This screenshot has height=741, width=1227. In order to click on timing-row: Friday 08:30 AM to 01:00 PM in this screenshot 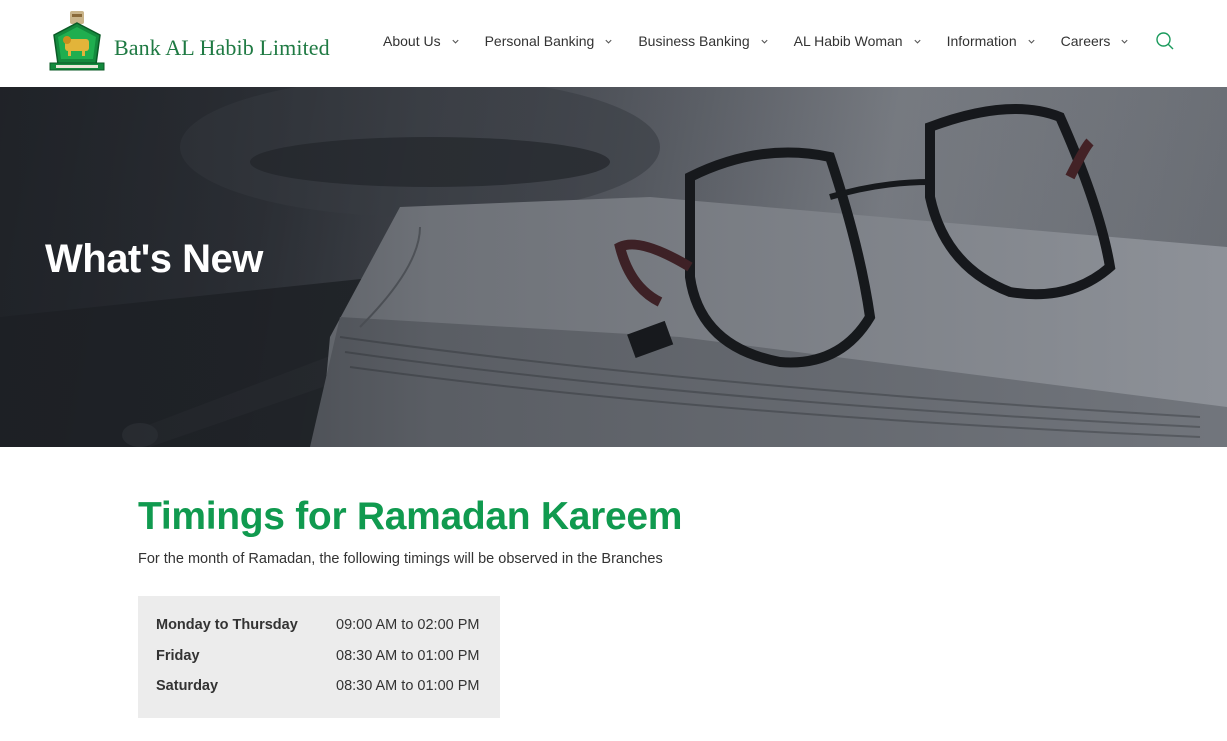, I will do `click(328, 663)`.